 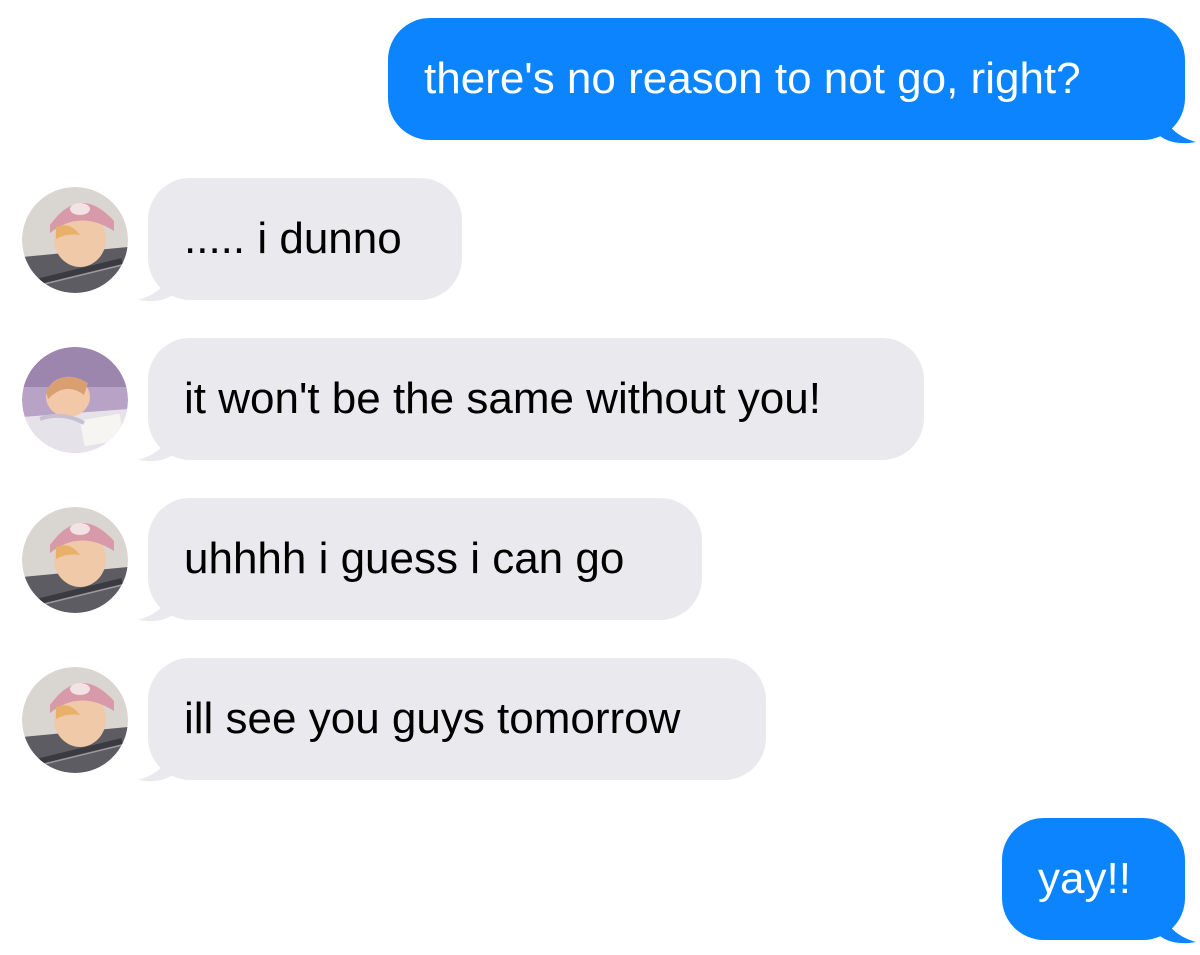 I want to click on message-text: it won't be the same without you!, so click(x=502, y=398).